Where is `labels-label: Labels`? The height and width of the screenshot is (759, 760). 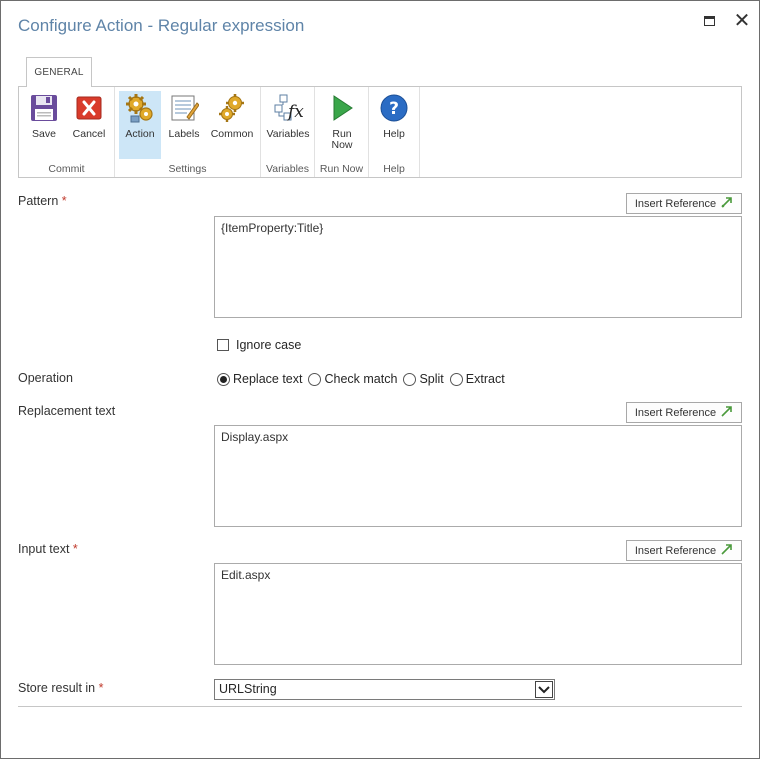
labels-label: Labels is located at coordinates (184, 134).